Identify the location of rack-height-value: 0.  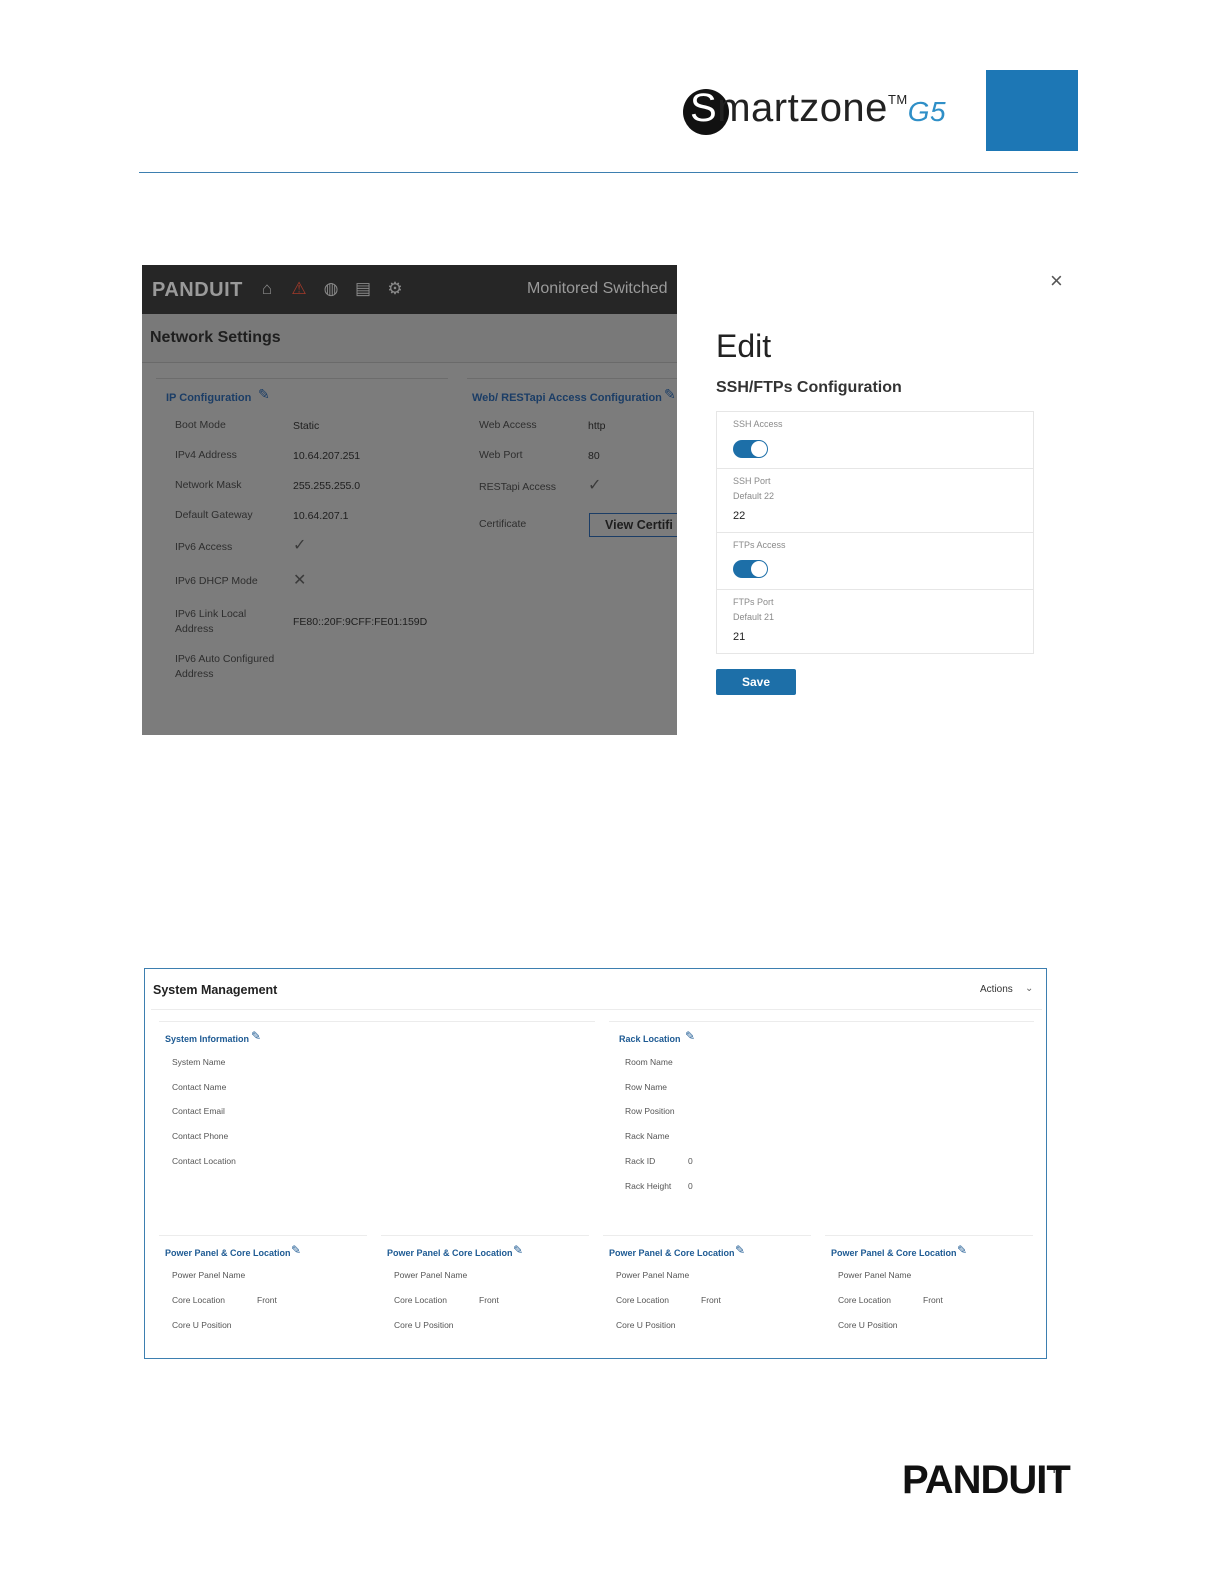
(690, 1186).